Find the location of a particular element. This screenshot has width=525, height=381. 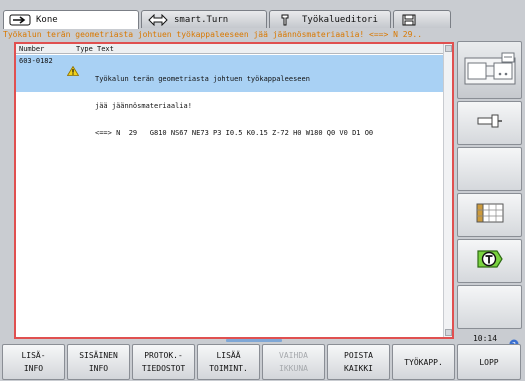

vertical-scrollbar is located at coordinates (447, 190).